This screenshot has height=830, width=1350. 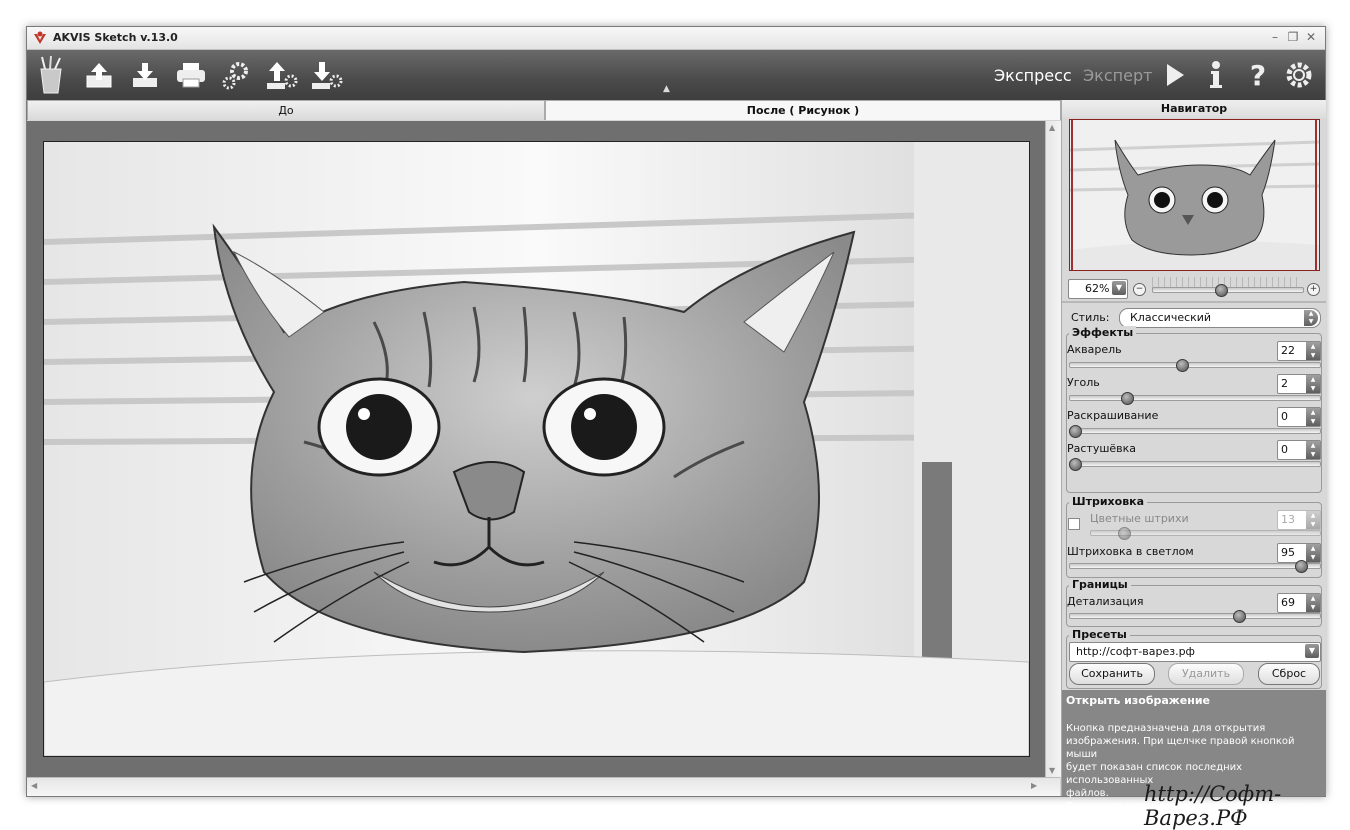 What do you see at coordinates (1194, 109) in the screenshot?
I see `navigator-title: Навигатор` at bounding box center [1194, 109].